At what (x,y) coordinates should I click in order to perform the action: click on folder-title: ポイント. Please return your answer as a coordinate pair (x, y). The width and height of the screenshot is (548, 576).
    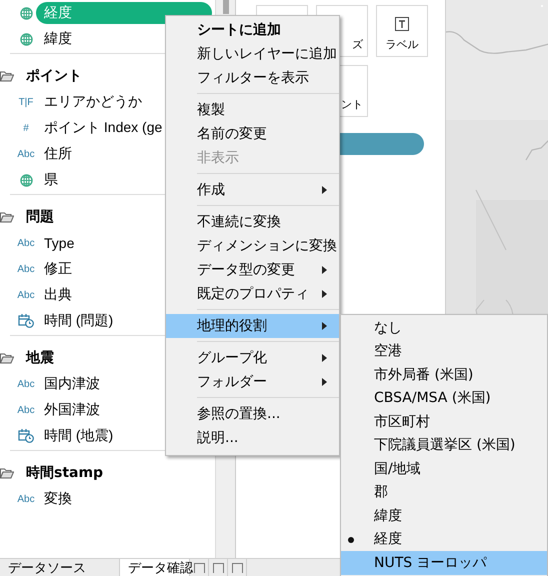
    Looking at the image, I should click on (54, 76).